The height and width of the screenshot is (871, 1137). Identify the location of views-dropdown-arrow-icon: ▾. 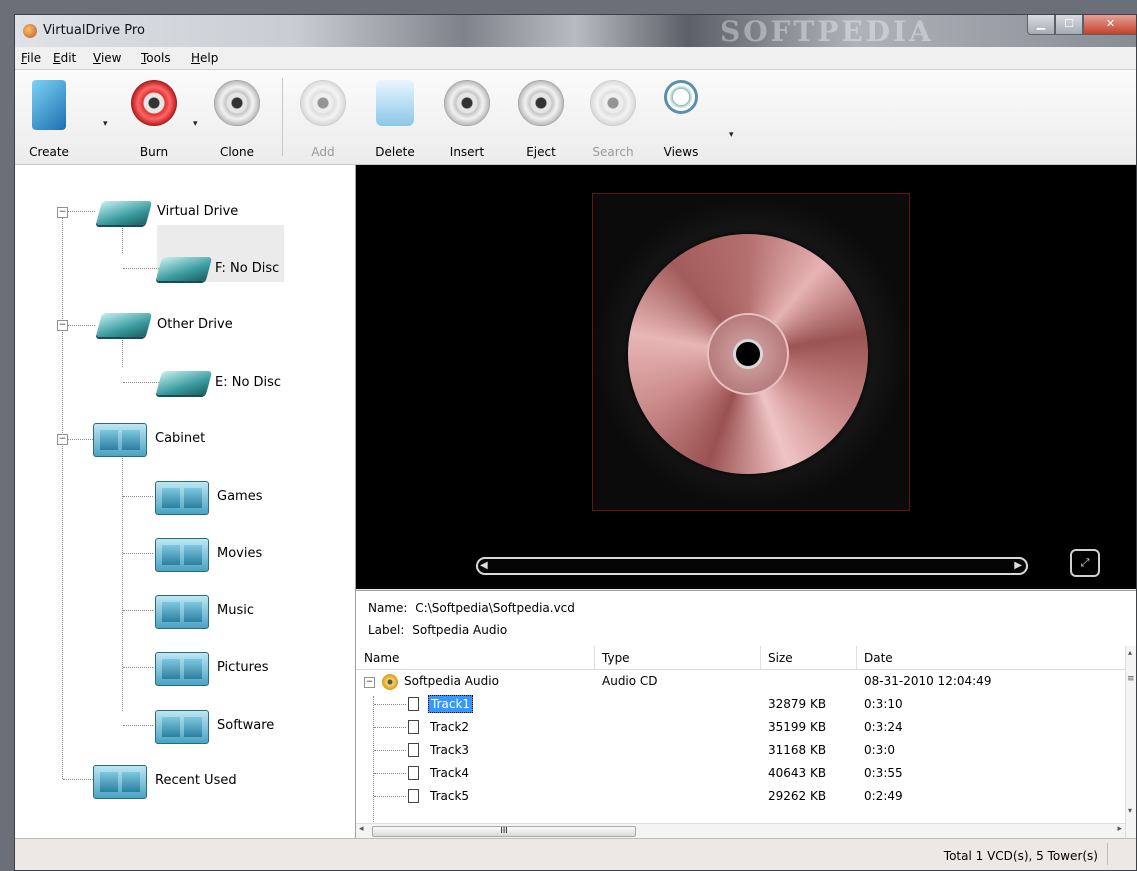
(731, 135).